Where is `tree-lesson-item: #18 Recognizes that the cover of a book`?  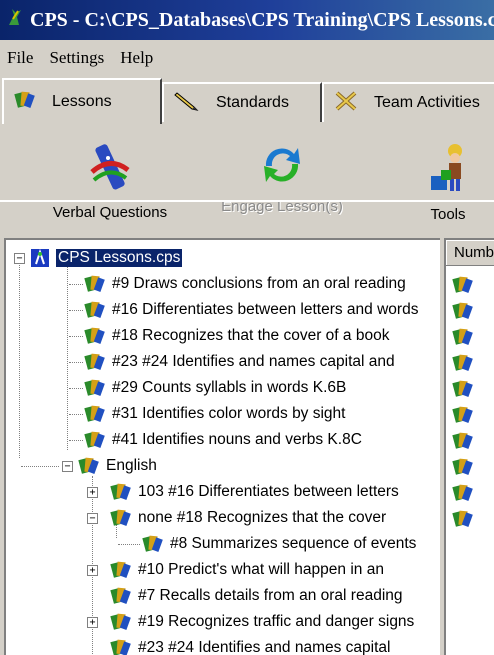
tree-lesson-item: #18 Recognizes that the cover of a book is located at coordinates (236, 336).